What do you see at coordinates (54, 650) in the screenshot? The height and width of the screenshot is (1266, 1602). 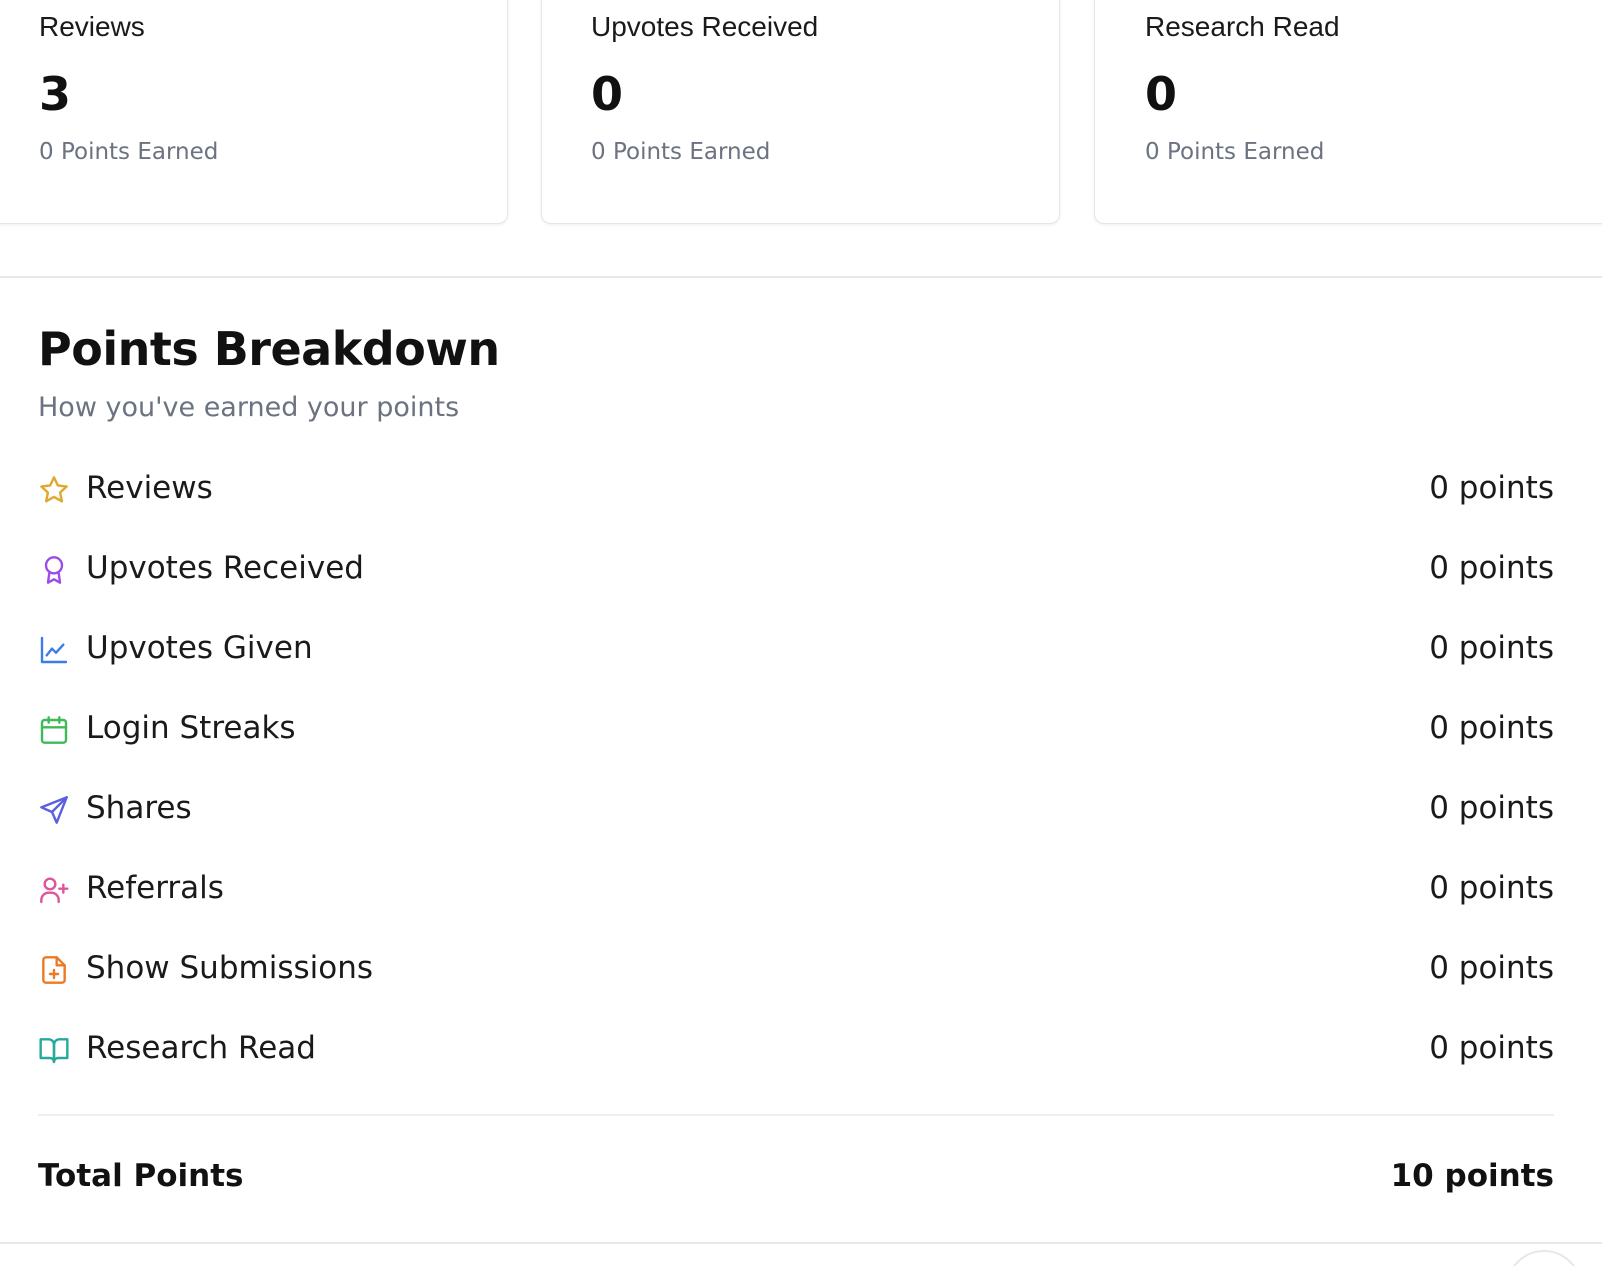 I see `line-chart-icon` at bounding box center [54, 650].